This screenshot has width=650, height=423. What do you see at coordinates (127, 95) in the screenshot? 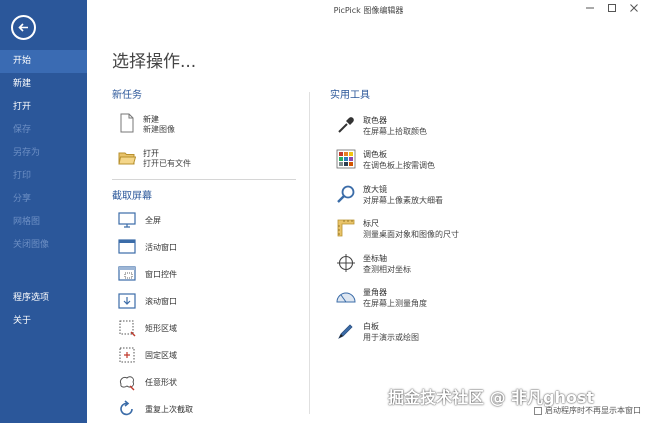
I see `new-task-title: 新任务` at bounding box center [127, 95].